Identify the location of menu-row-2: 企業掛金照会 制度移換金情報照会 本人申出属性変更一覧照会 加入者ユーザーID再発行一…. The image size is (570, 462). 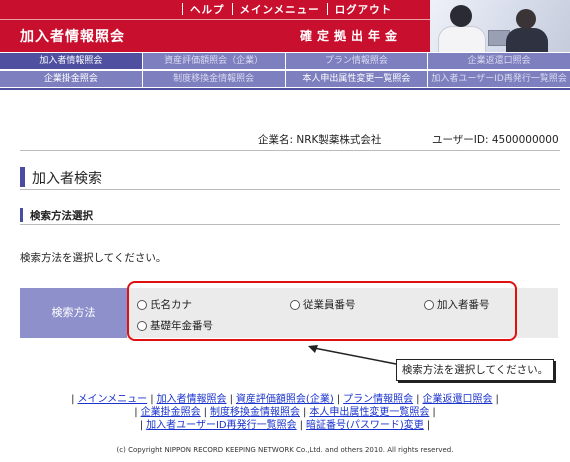
(285, 79).